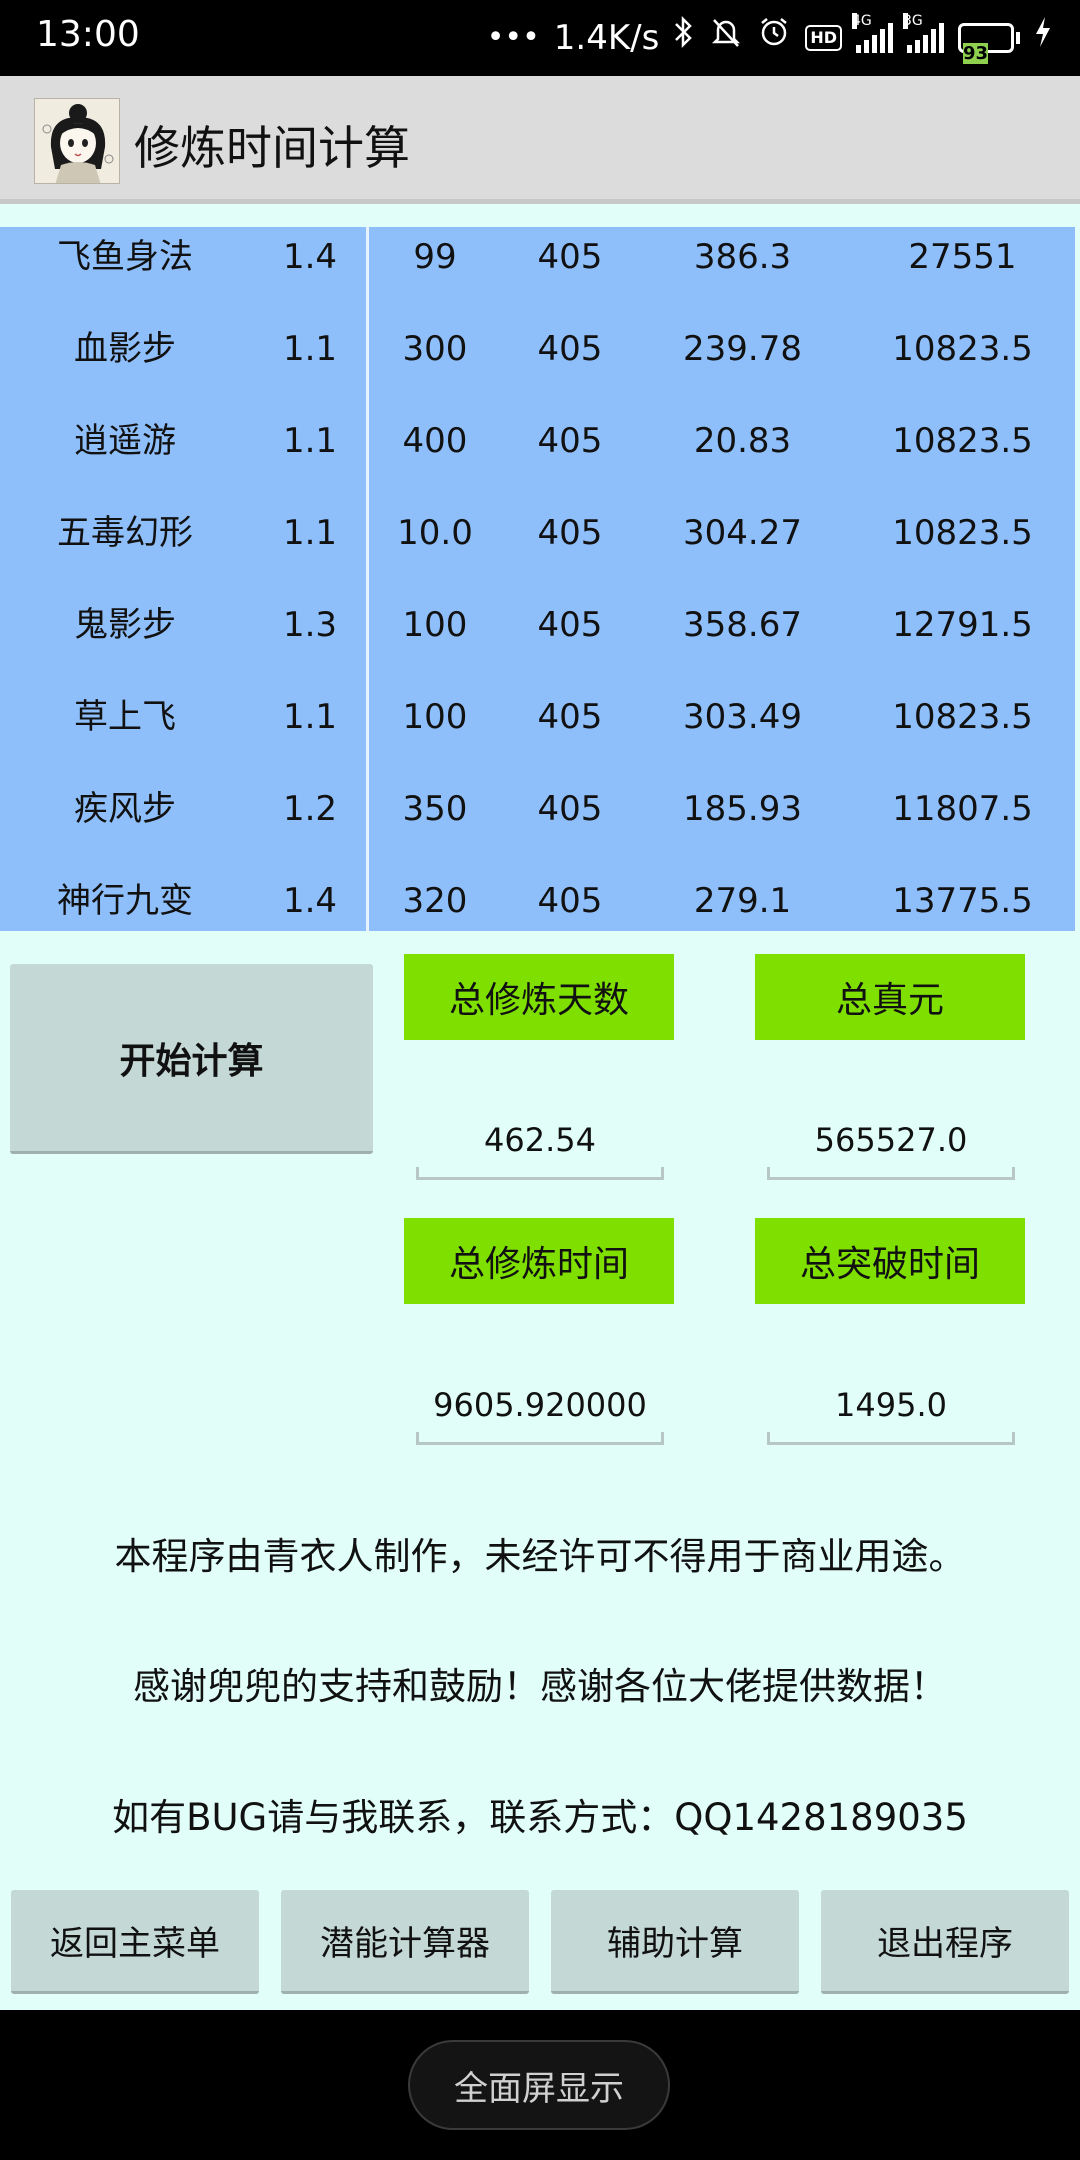 This screenshot has height=2160, width=1080. What do you see at coordinates (606, 38) in the screenshot?
I see `network-speed: 1.4K/s` at bounding box center [606, 38].